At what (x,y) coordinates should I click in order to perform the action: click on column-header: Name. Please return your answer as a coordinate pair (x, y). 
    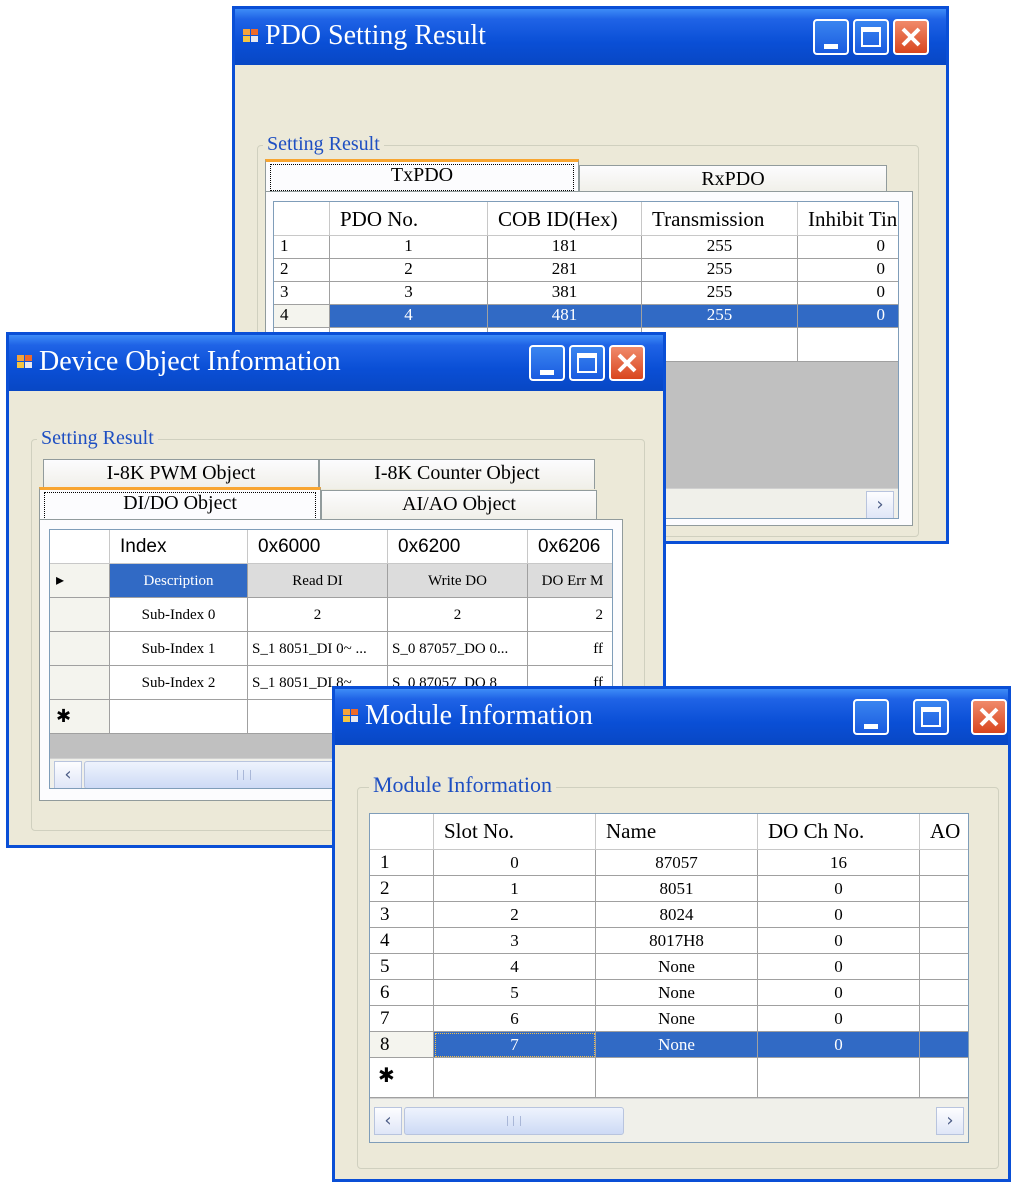
    Looking at the image, I should click on (677, 832).